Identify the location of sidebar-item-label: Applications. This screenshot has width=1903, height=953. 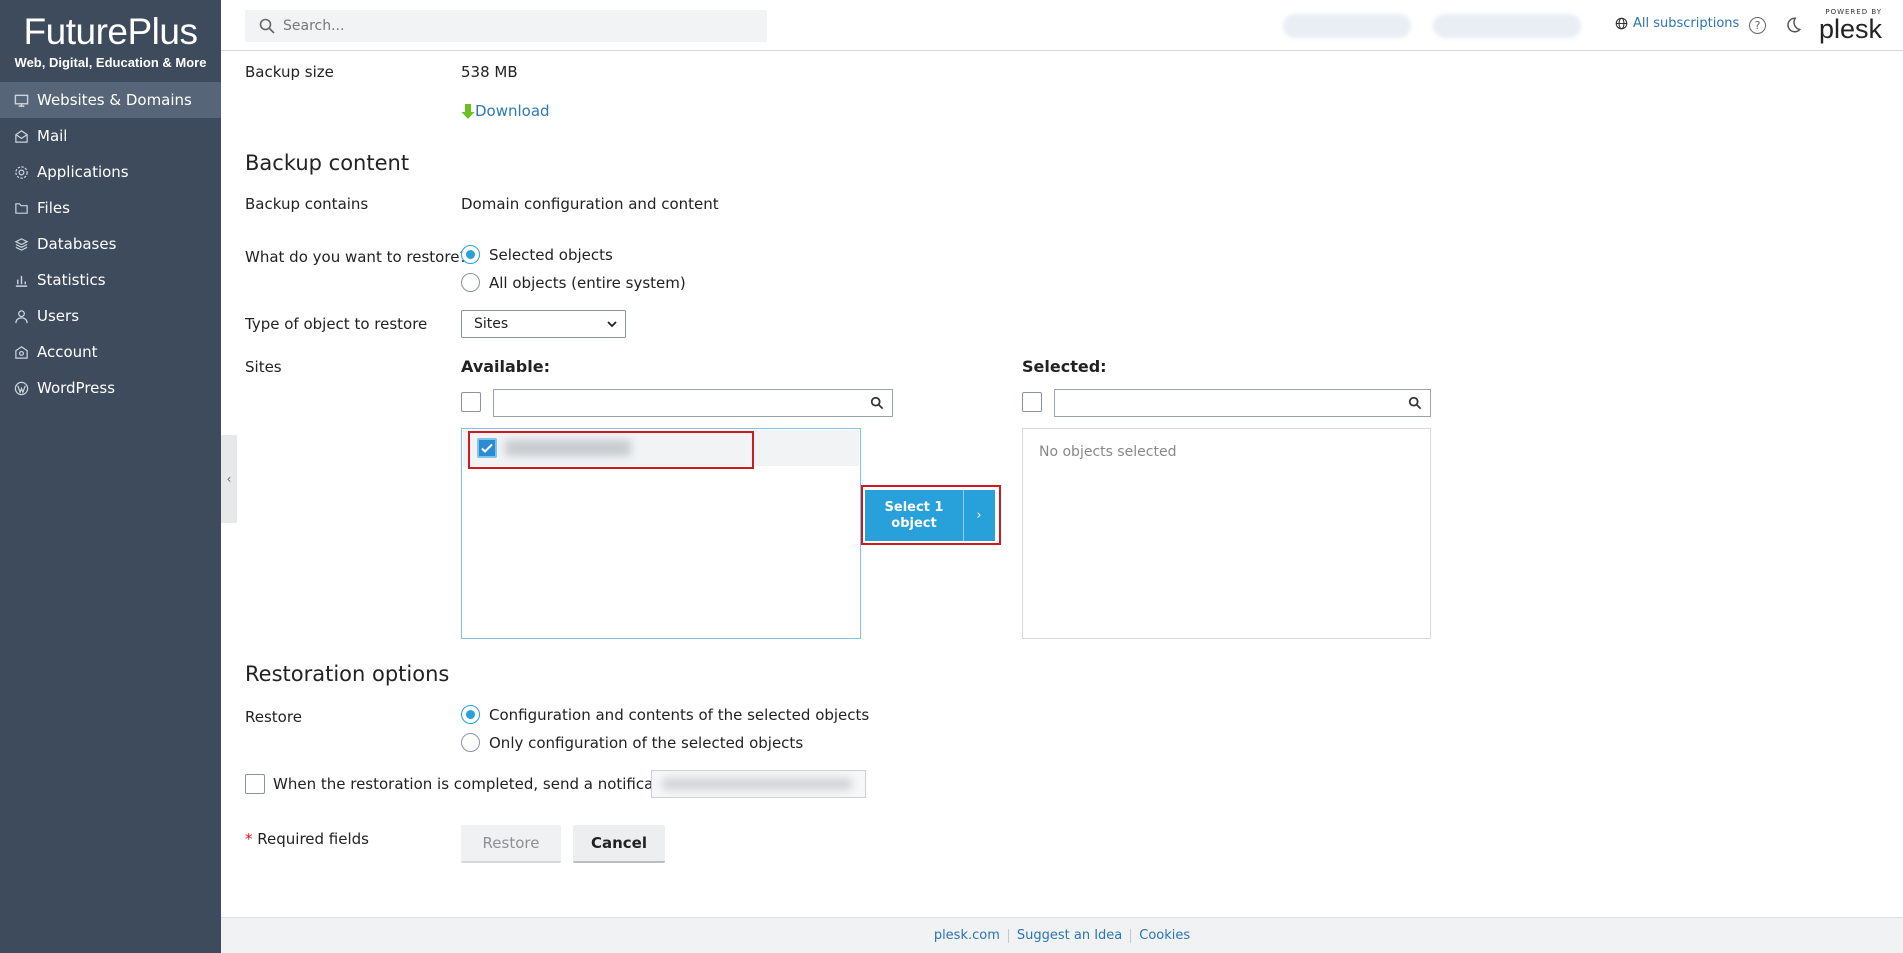
(83, 172).